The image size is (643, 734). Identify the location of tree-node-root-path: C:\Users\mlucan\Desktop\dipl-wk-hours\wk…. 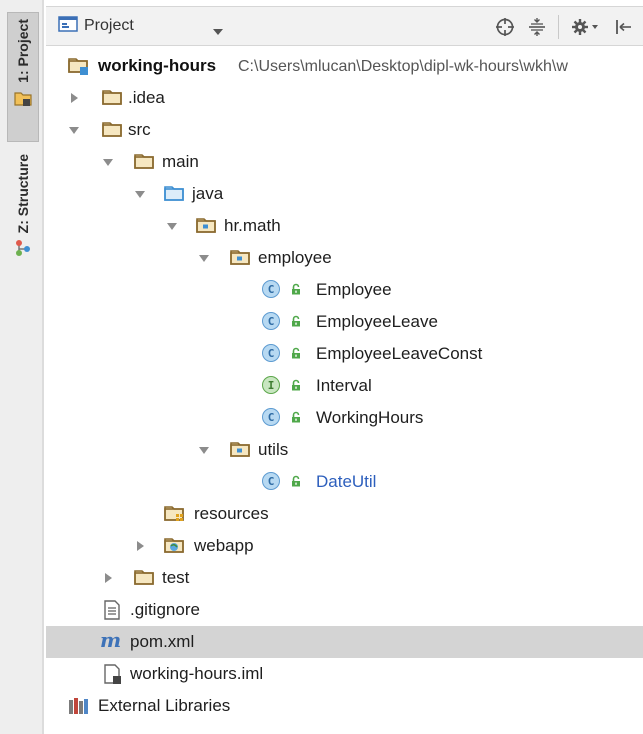
(403, 66).